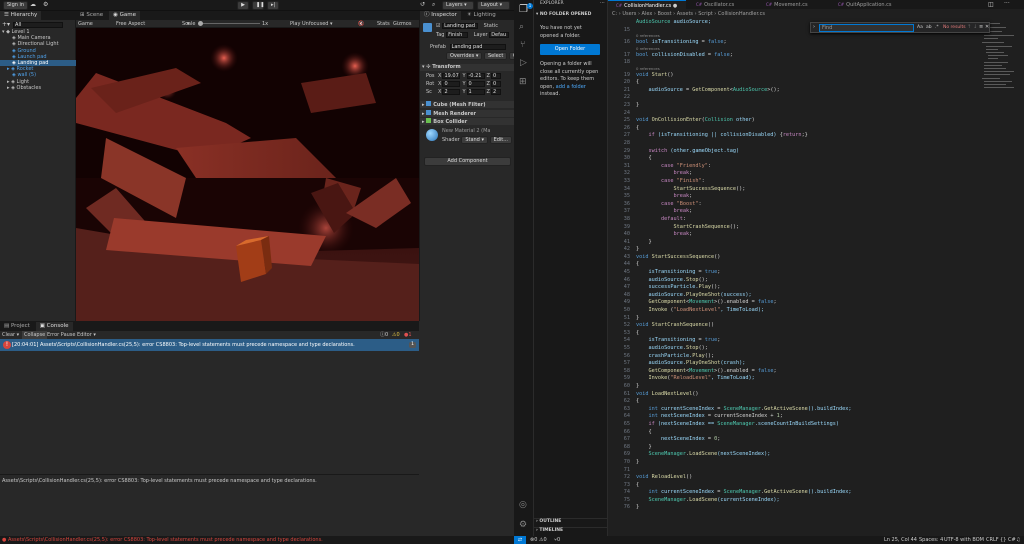  I want to click on overrides-button: Overrides ▾, so click(464, 56).